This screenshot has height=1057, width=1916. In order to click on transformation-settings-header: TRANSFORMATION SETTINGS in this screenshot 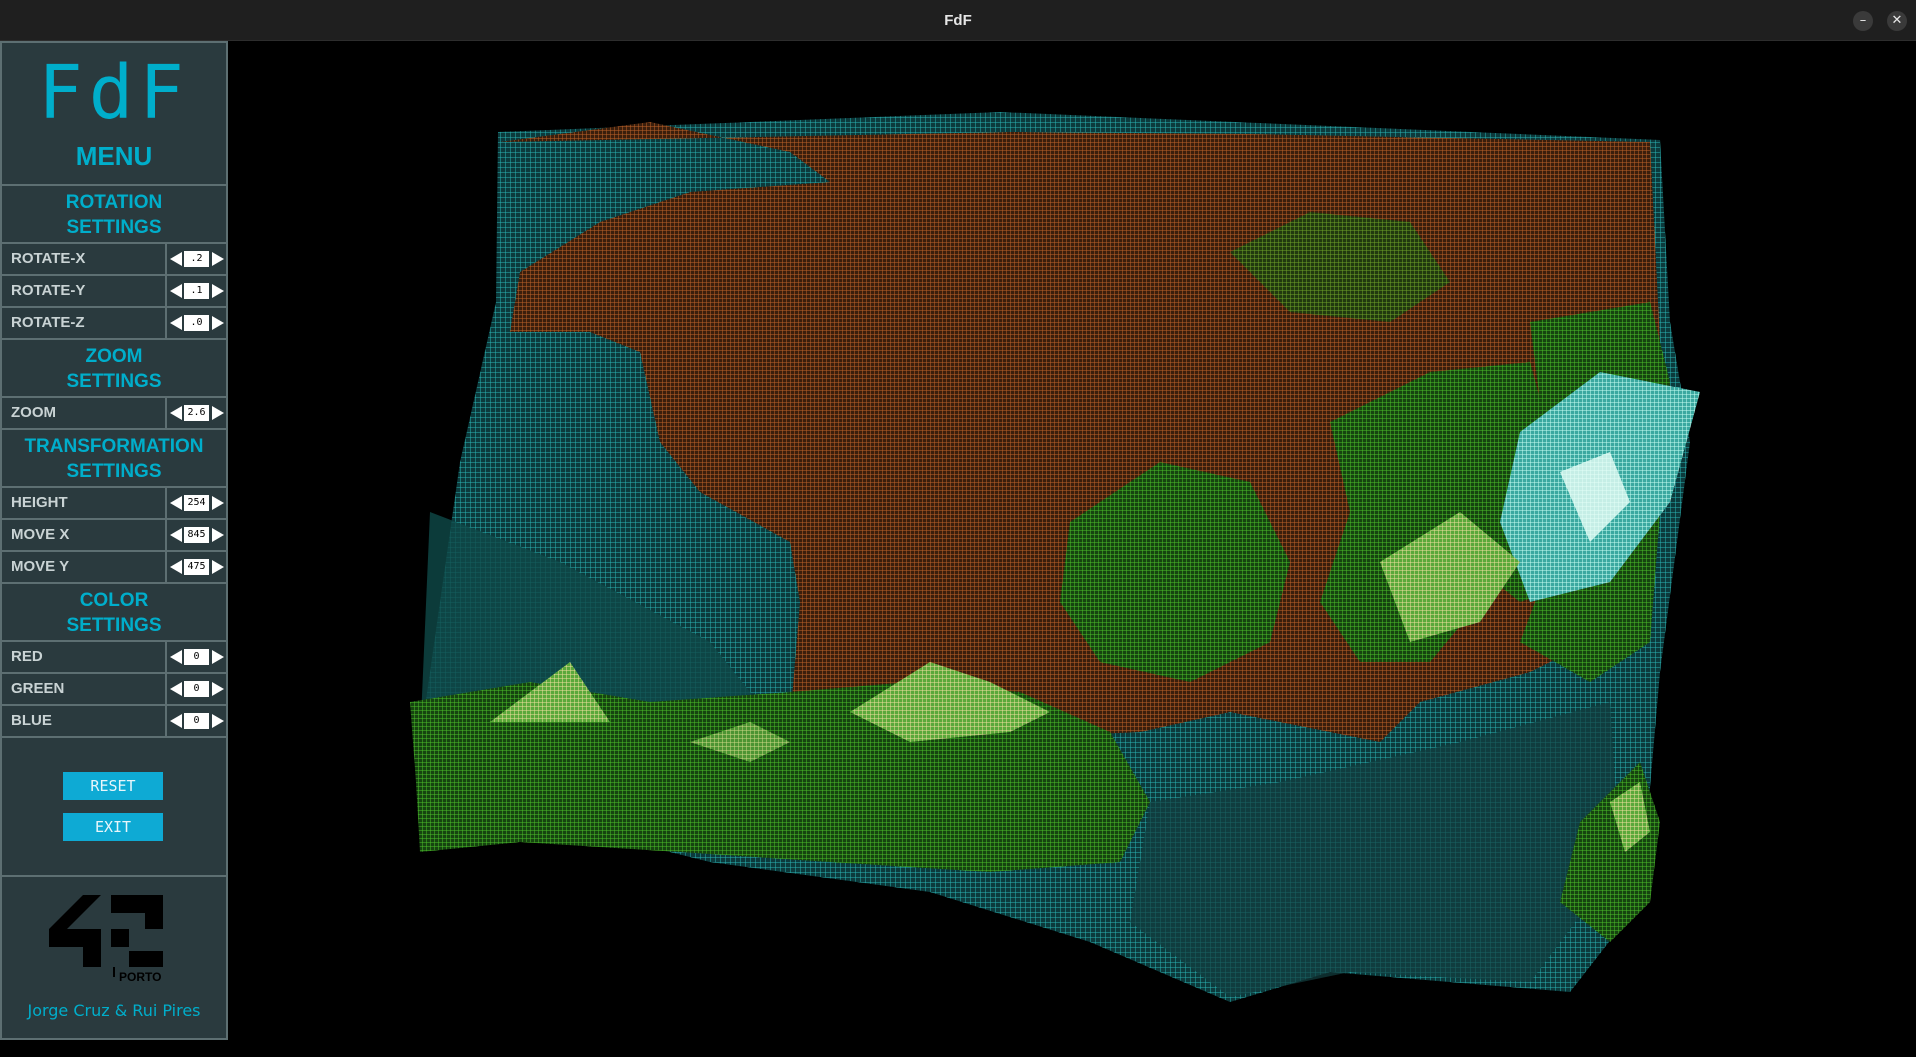, I will do `click(114, 459)`.